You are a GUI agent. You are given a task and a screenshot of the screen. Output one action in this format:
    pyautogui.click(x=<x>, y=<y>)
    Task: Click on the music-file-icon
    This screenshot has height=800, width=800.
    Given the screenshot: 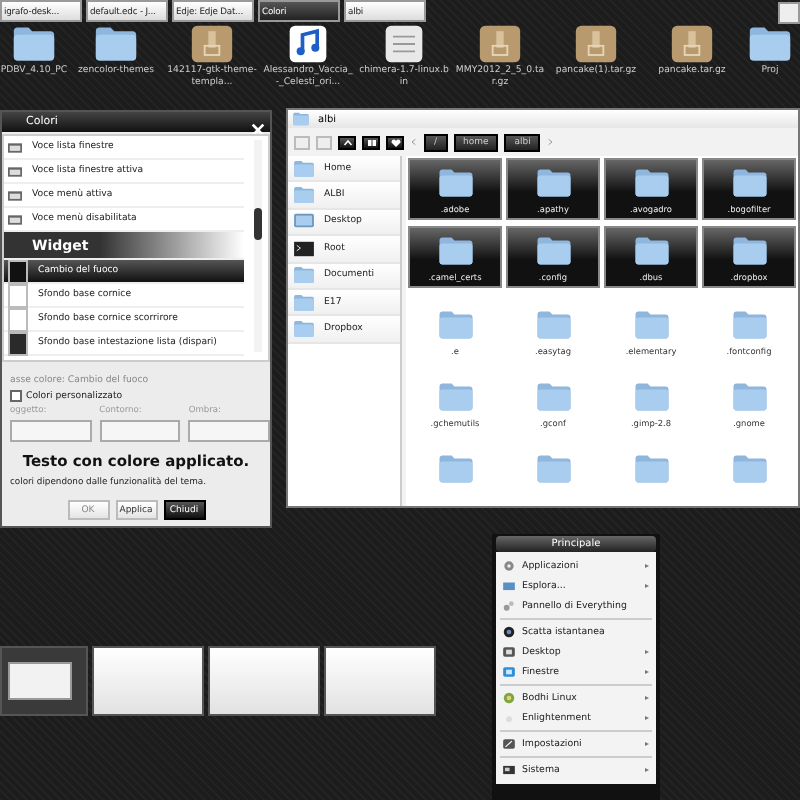 What is the action you would take?
    pyautogui.click(x=308, y=44)
    